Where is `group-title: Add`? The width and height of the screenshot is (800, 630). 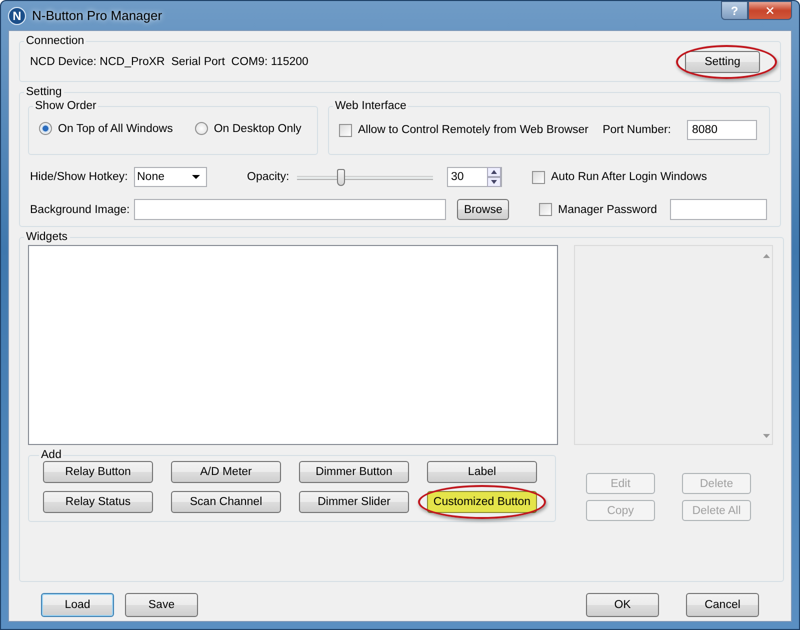
group-title: Add is located at coordinates (51, 455).